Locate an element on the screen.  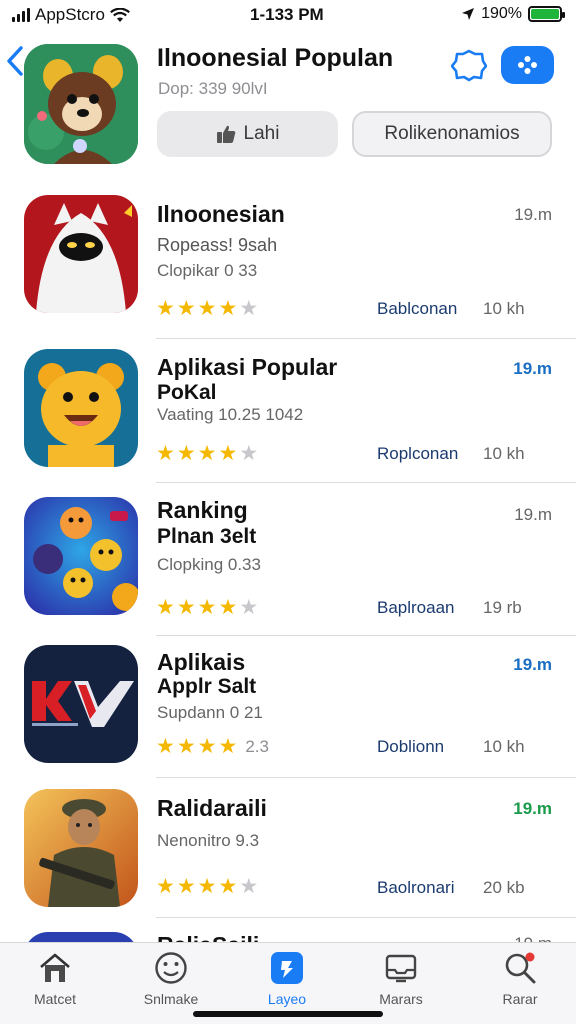
app-name: Ranking is located at coordinates (202, 510).